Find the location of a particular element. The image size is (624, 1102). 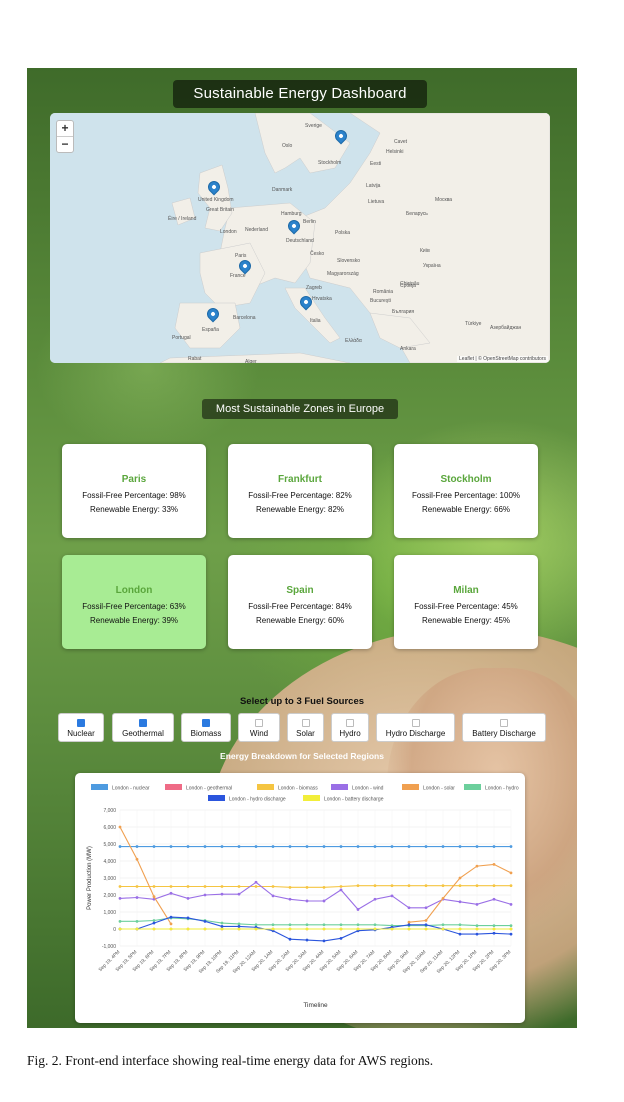

map-label: Česko is located at coordinates (317, 254).